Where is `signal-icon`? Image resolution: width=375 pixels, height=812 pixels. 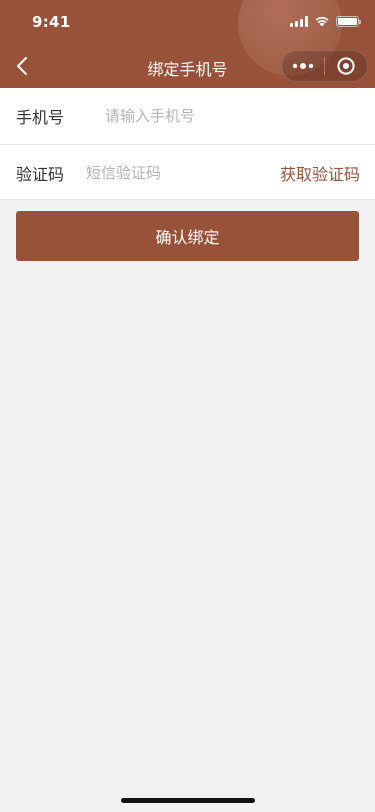
signal-icon is located at coordinates (299, 21).